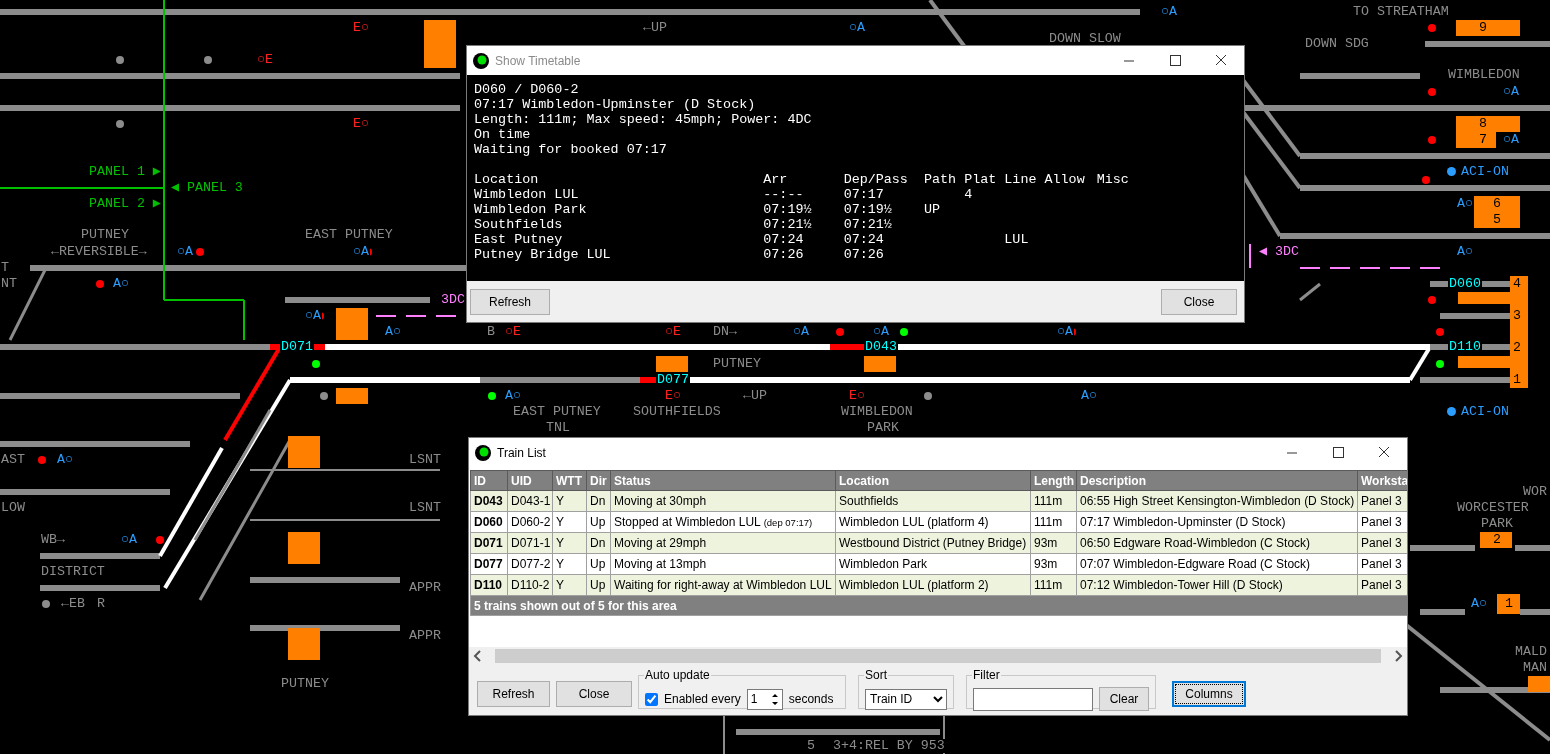  Describe the element at coordinates (723, 480) in the screenshot. I see `column-header: Status` at that location.